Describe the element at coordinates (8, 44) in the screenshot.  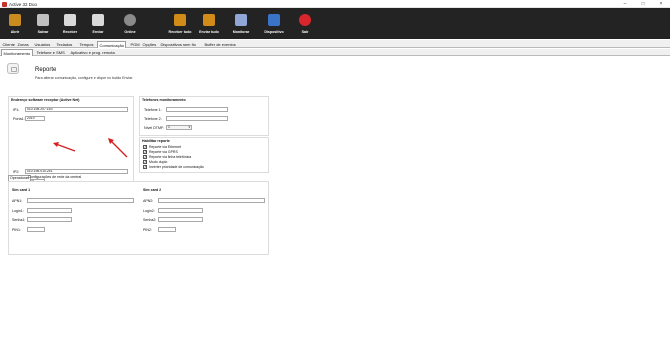
I see `tab-cliente: Cliente` at that location.